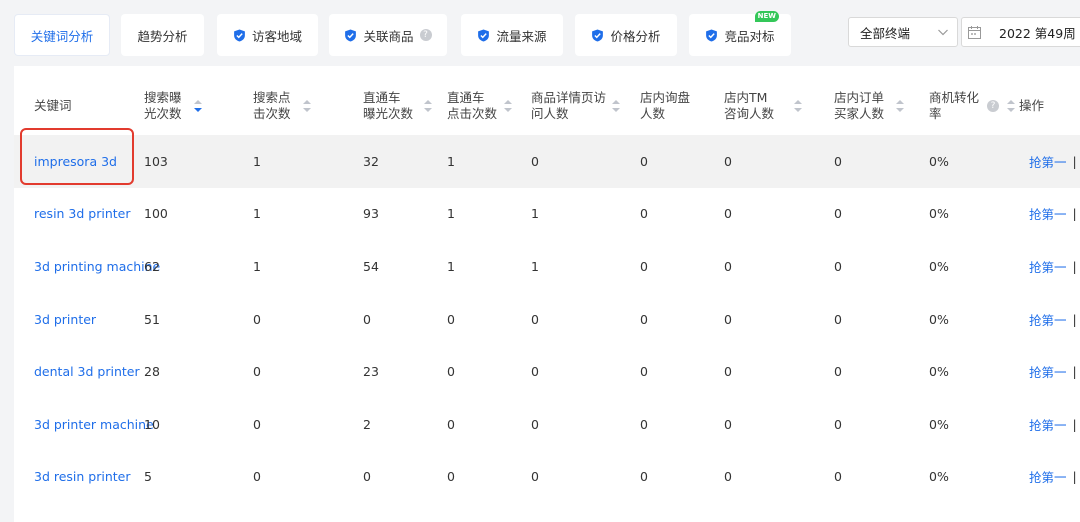  Describe the element at coordinates (547, 424) in the screenshot. I see `table-row: 3d printer machine 10 0 2 0 0 0 0 0 0% 抢第一 |` at that location.